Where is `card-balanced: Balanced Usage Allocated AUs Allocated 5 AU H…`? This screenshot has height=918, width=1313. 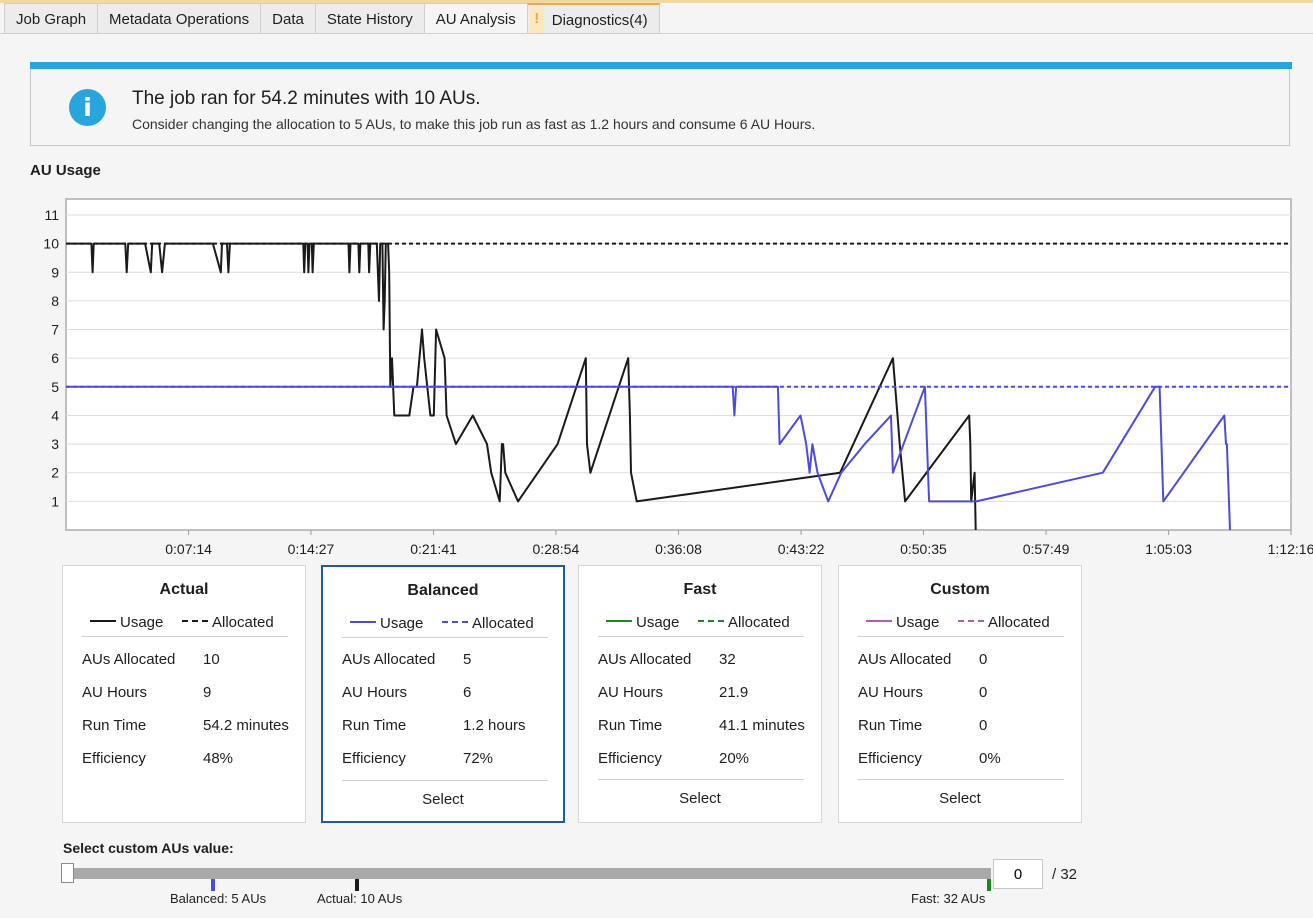
card-balanced: Balanced Usage Allocated AUs Allocated 5 AU H… is located at coordinates (443, 694).